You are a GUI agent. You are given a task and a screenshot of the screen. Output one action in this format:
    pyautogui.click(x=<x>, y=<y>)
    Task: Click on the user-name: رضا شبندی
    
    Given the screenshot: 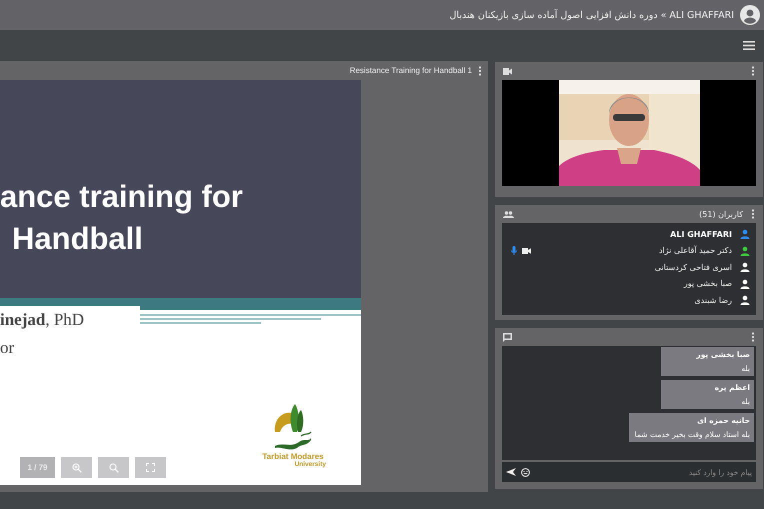 What is the action you would take?
    pyautogui.click(x=713, y=300)
    